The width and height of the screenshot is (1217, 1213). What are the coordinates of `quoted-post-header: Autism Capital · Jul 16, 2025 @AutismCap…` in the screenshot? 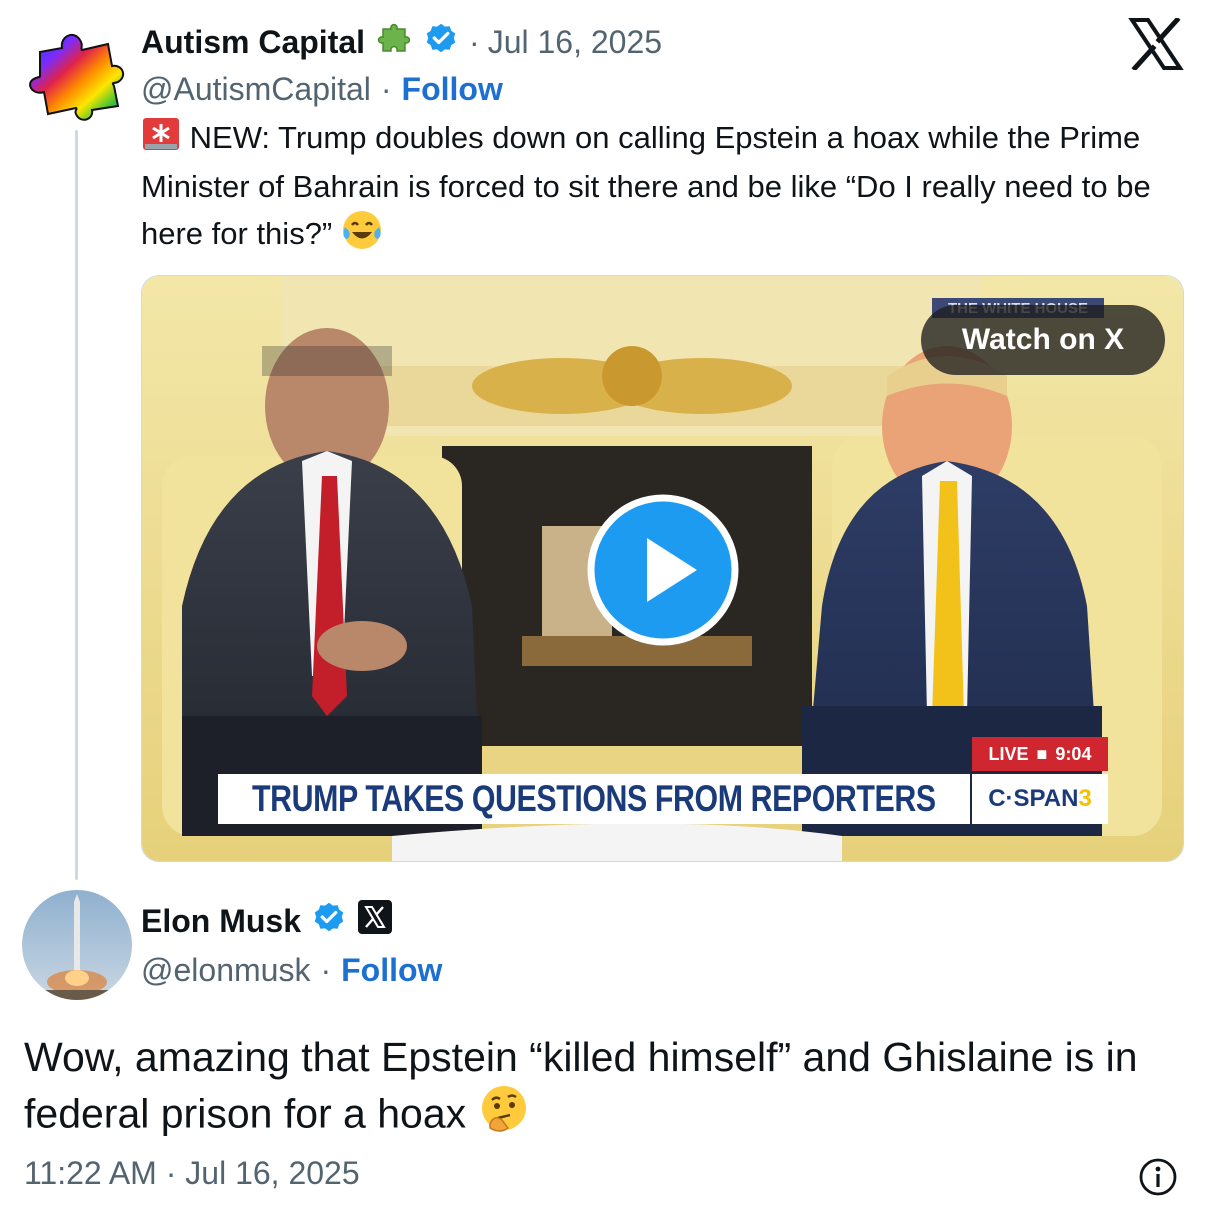 It's located at (641, 68).